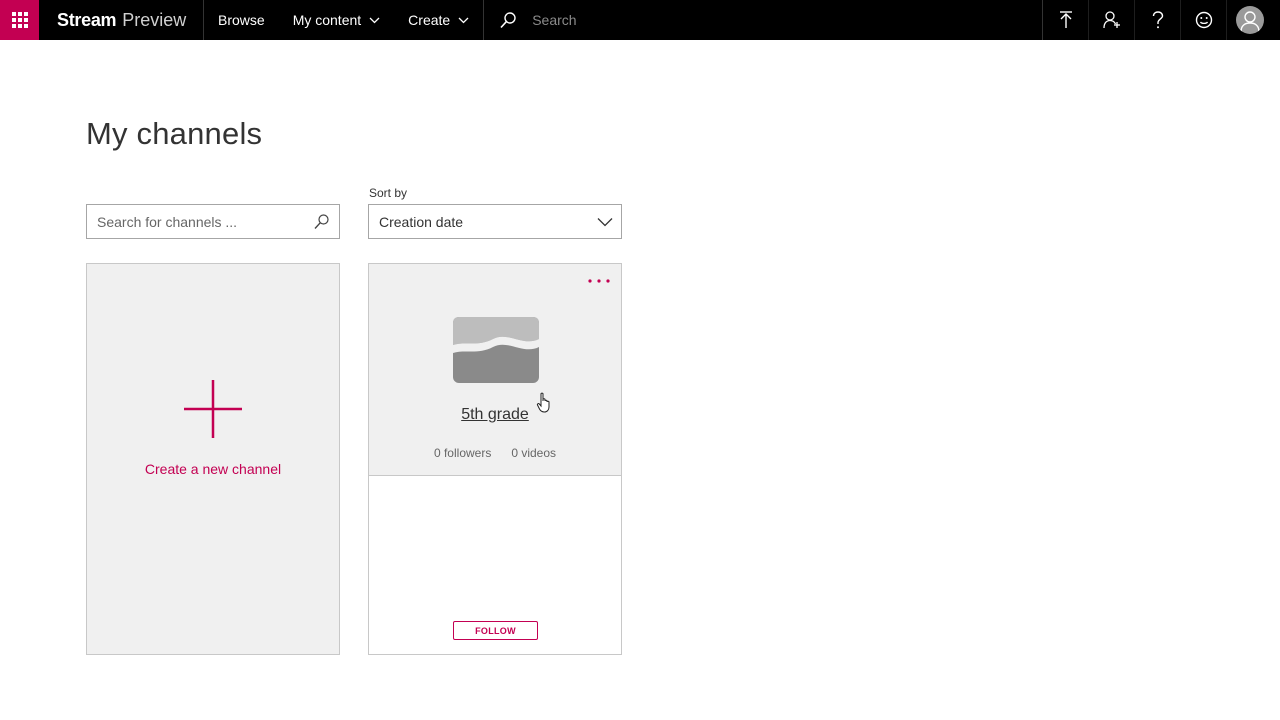 Image resolution: width=1280 pixels, height=720 pixels. I want to click on hand-cursor-icon, so click(543, 402).